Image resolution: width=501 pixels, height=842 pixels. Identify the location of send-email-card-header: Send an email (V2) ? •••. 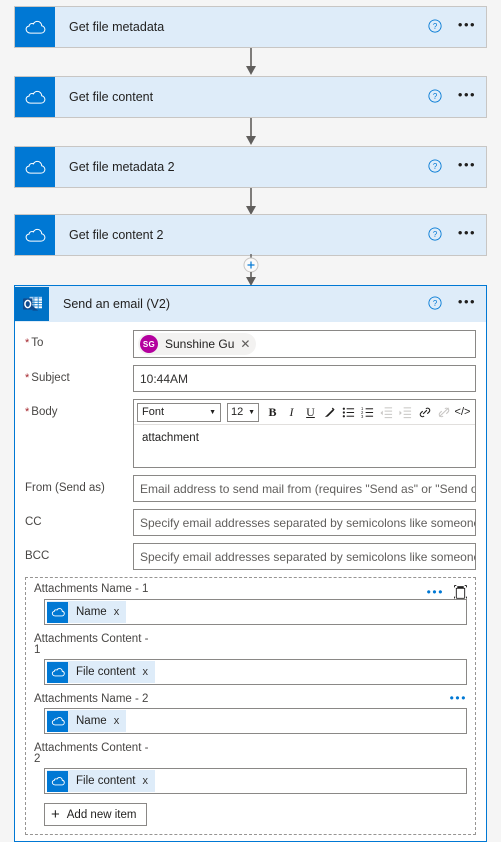
(250, 304).